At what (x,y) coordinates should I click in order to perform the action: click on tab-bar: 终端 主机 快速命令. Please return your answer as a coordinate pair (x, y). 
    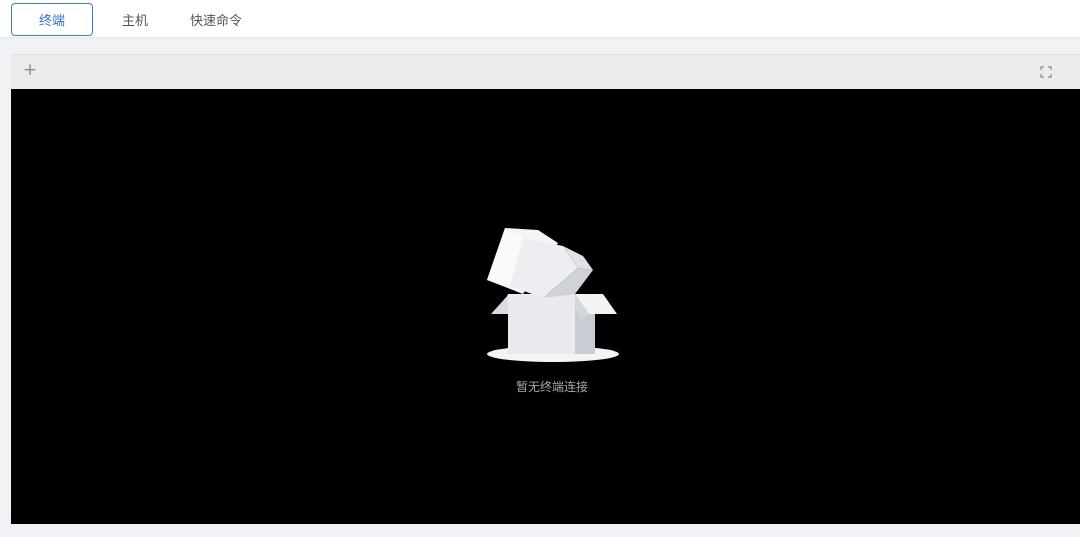
    Looking at the image, I should click on (540, 19).